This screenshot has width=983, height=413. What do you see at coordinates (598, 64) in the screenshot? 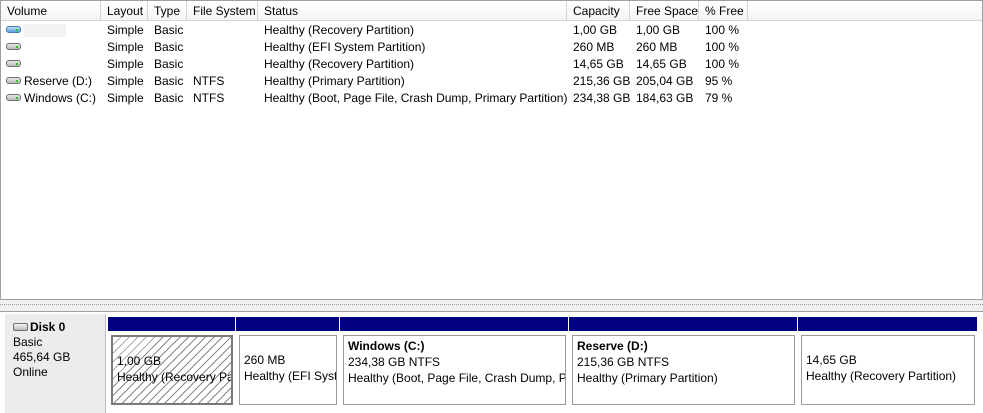
I see `capacity-cell: 14,65 GB` at bounding box center [598, 64].